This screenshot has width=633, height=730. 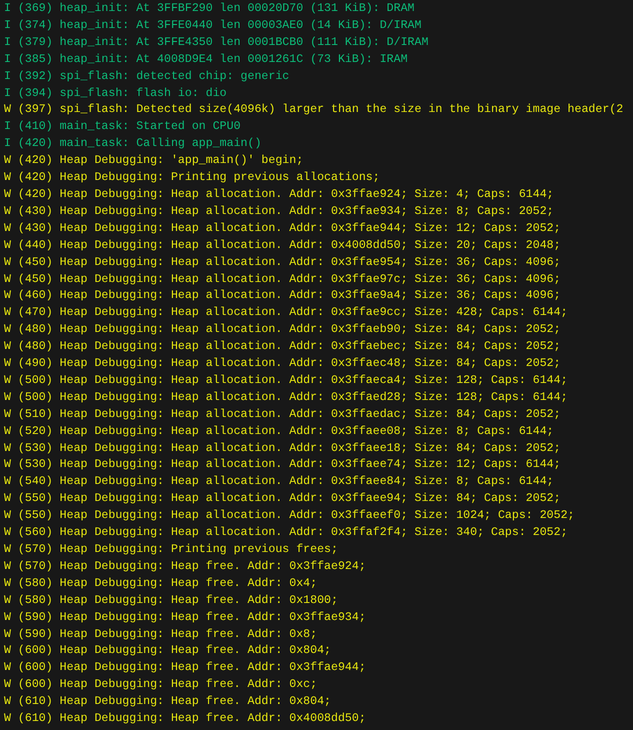 What do you see at coordinates (282, 296) in the screenshot?
I see `log-line: W (460) Heap Debugging: Heap allocation. Addr: 0x3ffae9a4; Size: 36; Caps: 4096;` at bounding box center [282, 296].